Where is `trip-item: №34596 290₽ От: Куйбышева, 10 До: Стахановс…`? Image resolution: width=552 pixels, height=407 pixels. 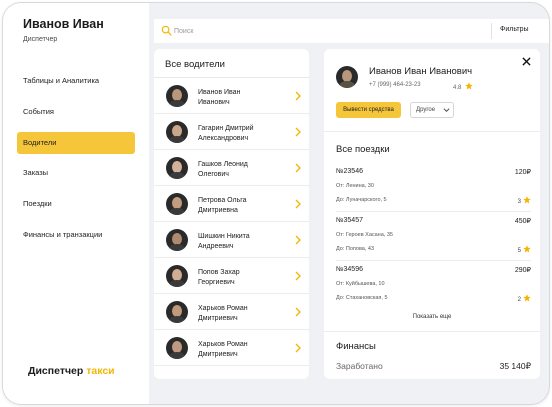 trip-item: №34596 290₽ От: Куйбышева, 10 До: Стахановс… is located at coordinates (433, 289).